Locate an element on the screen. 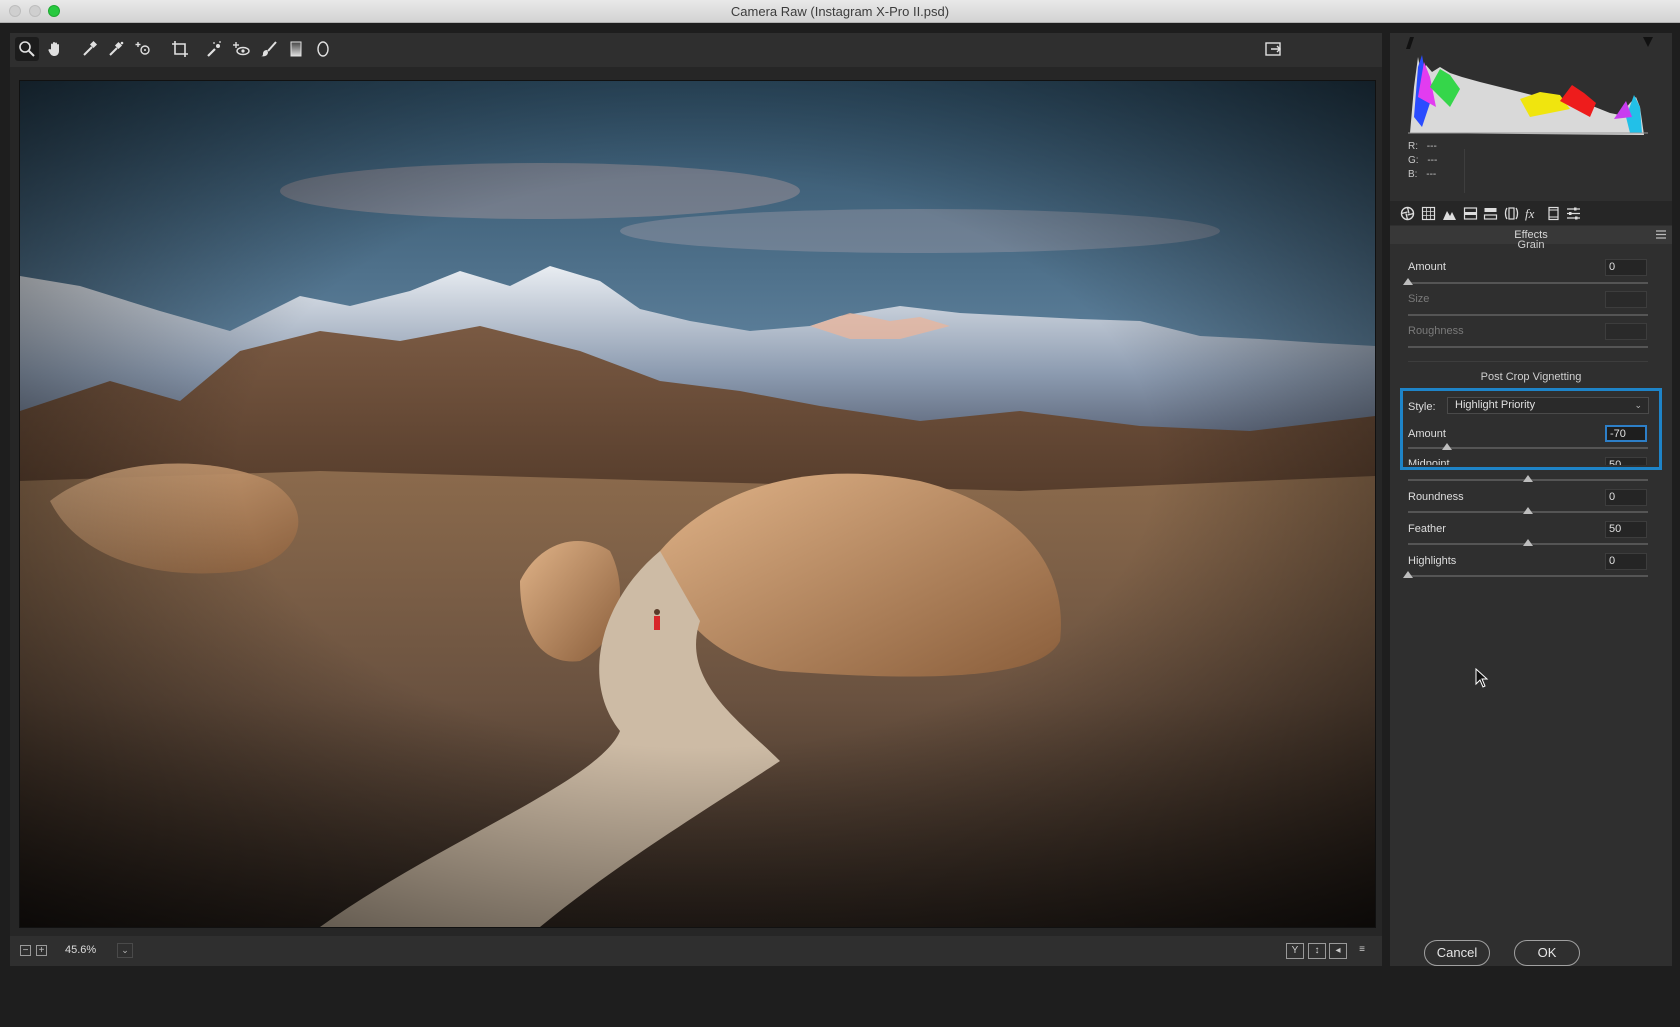  grain-title: Grain is located at coordinates (1531, 245).